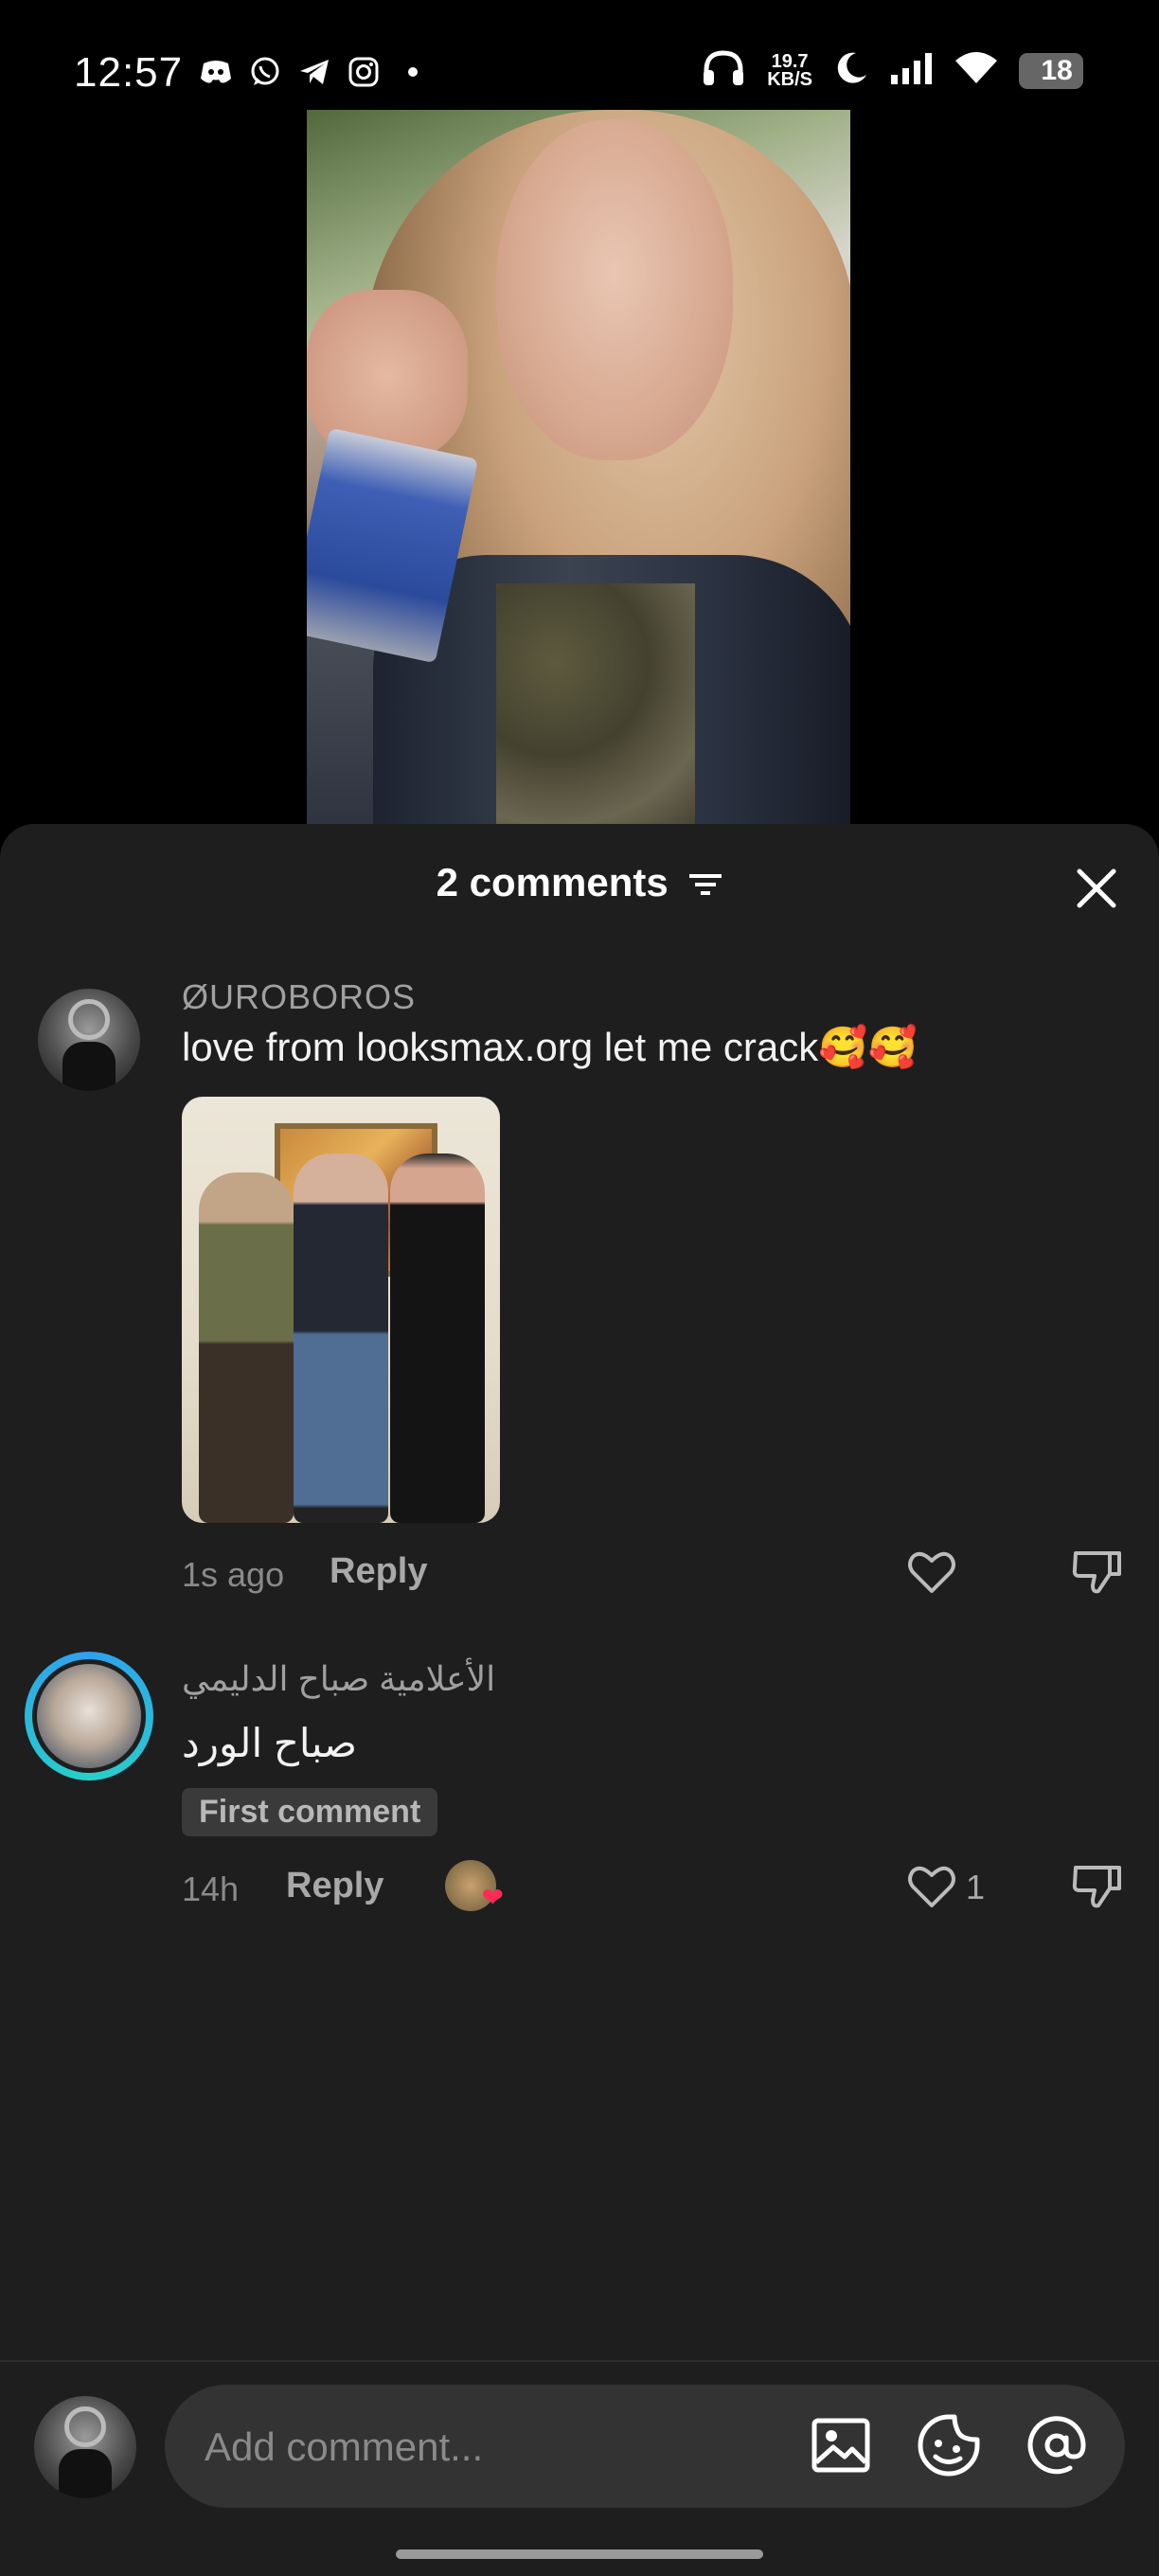  What do you see at coordinates (976, 70) in the screenshot?
I see `wifi-icon` at bounding box center [976, 70].